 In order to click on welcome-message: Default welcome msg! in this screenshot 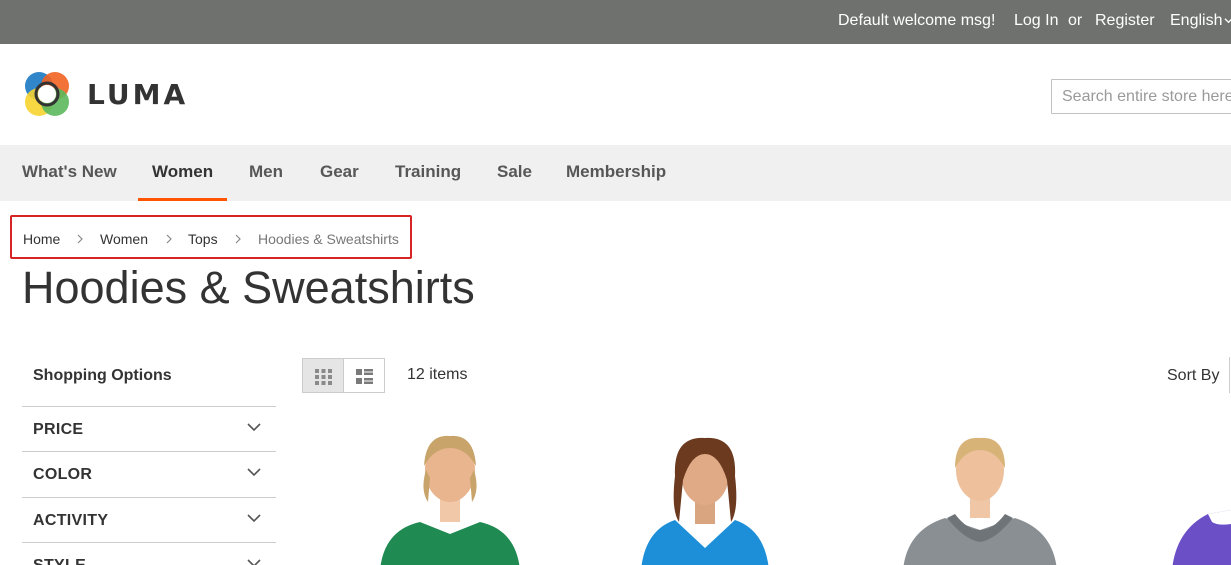, I will do `click(917, 20)`.